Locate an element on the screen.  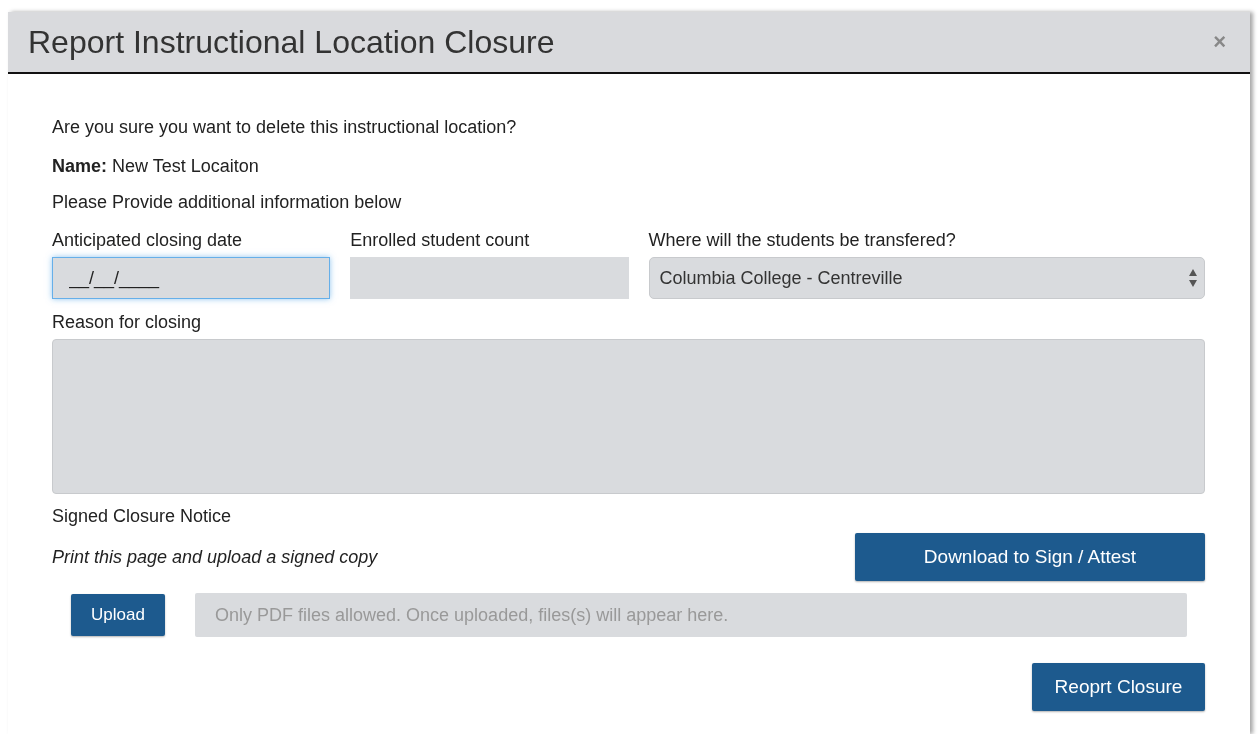
section-label: Signed Closure Notice is located at coordinates (142, 516).